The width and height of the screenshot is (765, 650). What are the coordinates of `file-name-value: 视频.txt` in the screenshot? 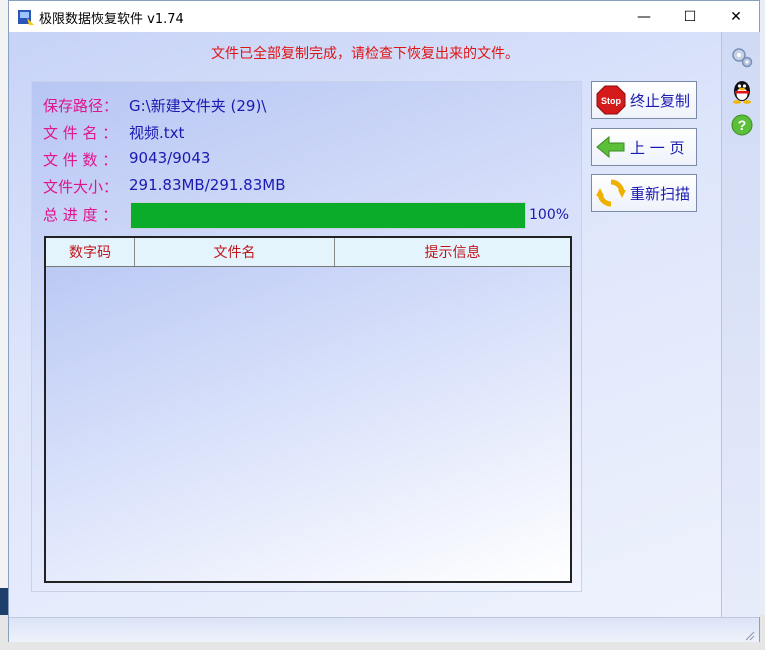 It's located at (157, 133).